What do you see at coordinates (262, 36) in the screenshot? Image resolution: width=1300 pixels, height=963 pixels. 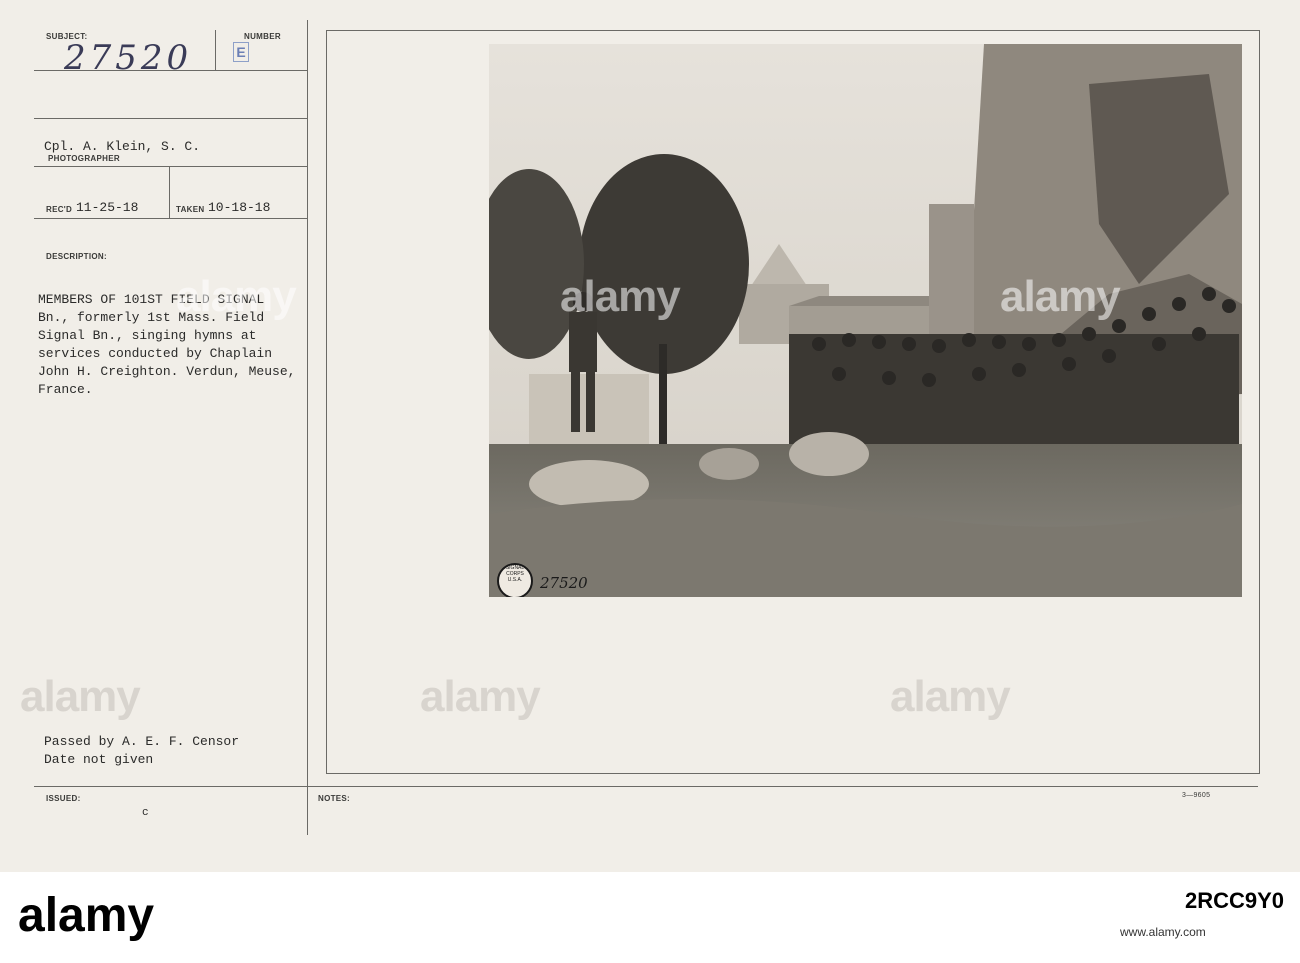 I see `number-label: NUMBER` at bounding box center [262, 36].